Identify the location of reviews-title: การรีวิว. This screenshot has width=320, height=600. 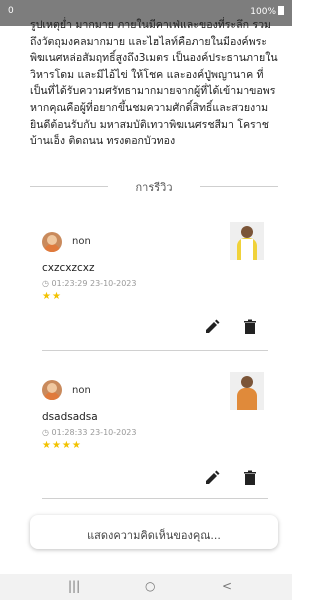
(154, 187).